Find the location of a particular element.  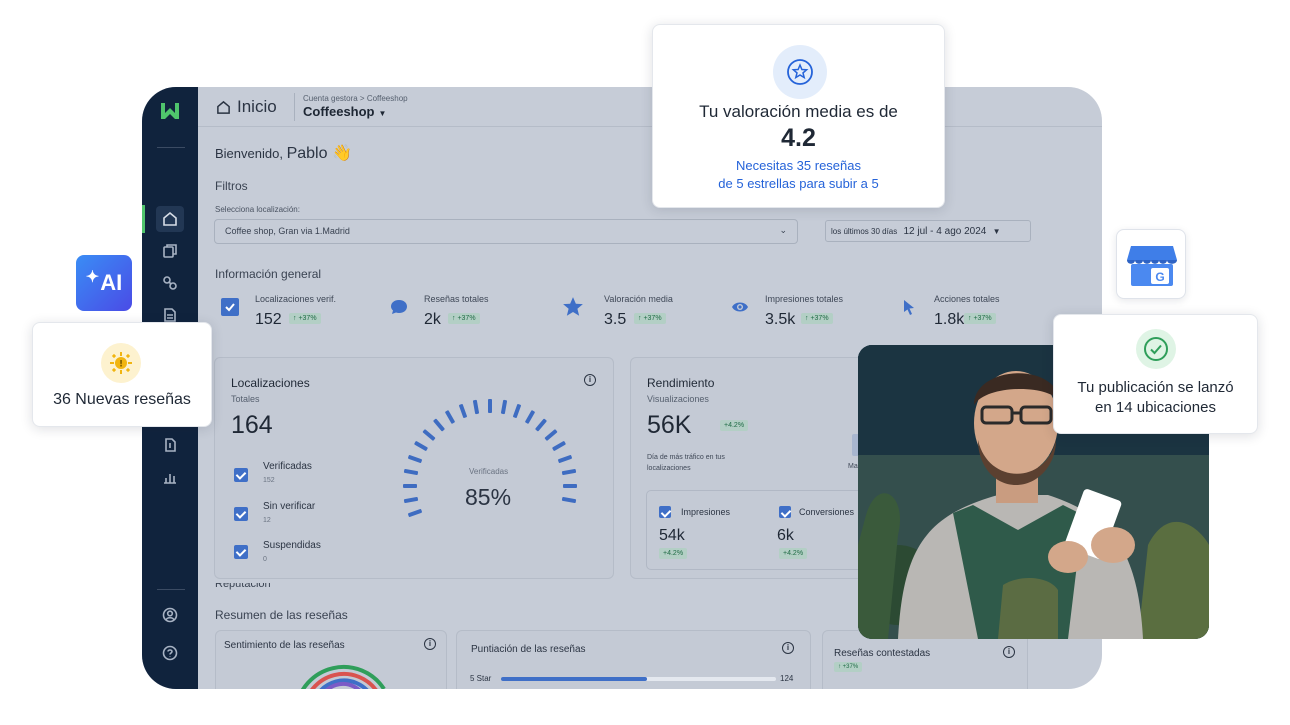

weekday-label: Ma is located at coordinates (853, 466).